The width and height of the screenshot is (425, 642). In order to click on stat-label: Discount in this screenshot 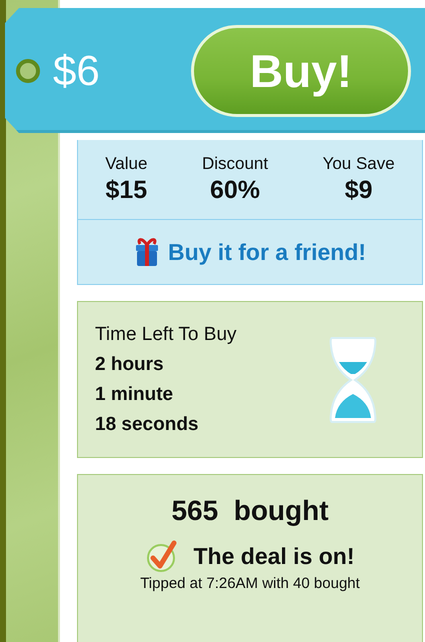, I will do `click(235, 164)`.